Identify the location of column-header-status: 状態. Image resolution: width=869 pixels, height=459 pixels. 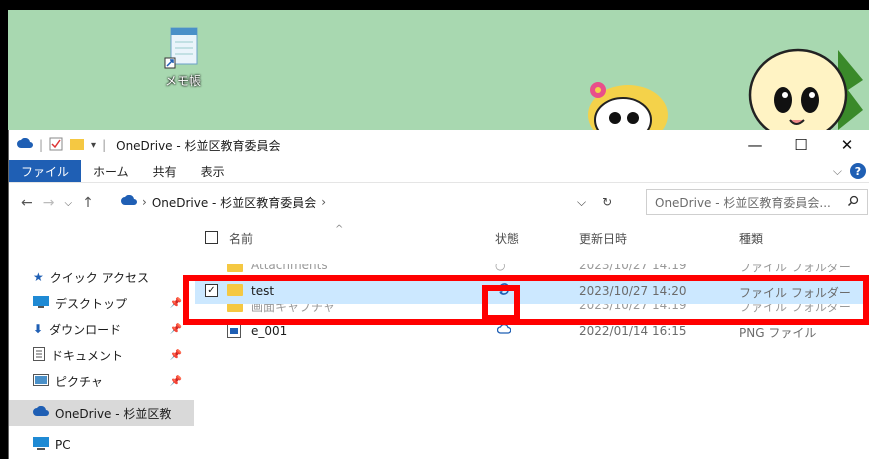
(507, 238).